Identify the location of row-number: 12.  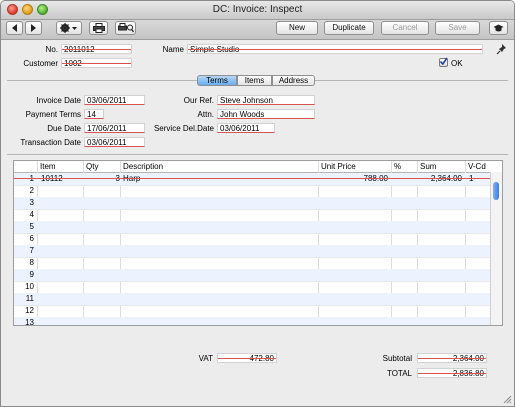
(29, 310).